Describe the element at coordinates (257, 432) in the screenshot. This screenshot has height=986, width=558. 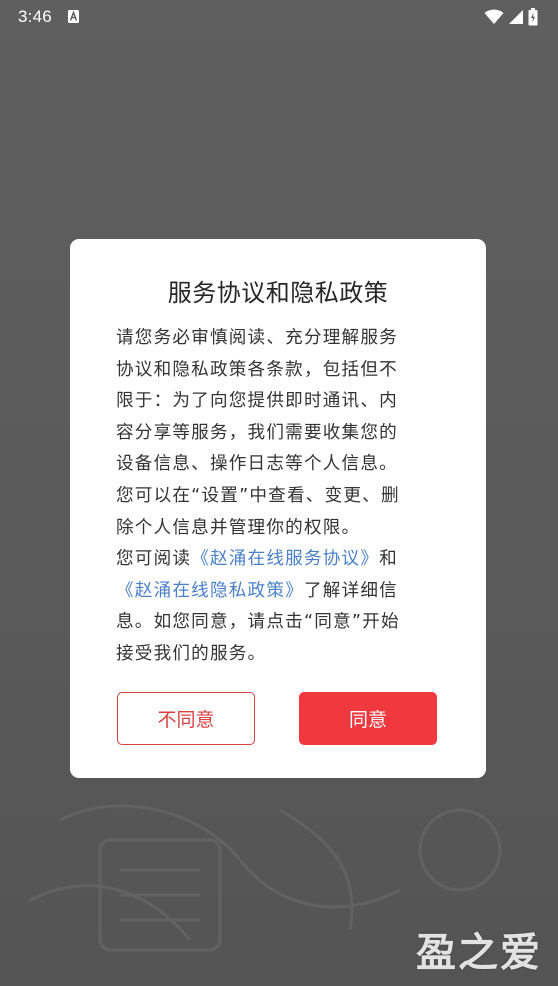
I see `body-text: 容分享等服务，我们需要收集您的` at that location.